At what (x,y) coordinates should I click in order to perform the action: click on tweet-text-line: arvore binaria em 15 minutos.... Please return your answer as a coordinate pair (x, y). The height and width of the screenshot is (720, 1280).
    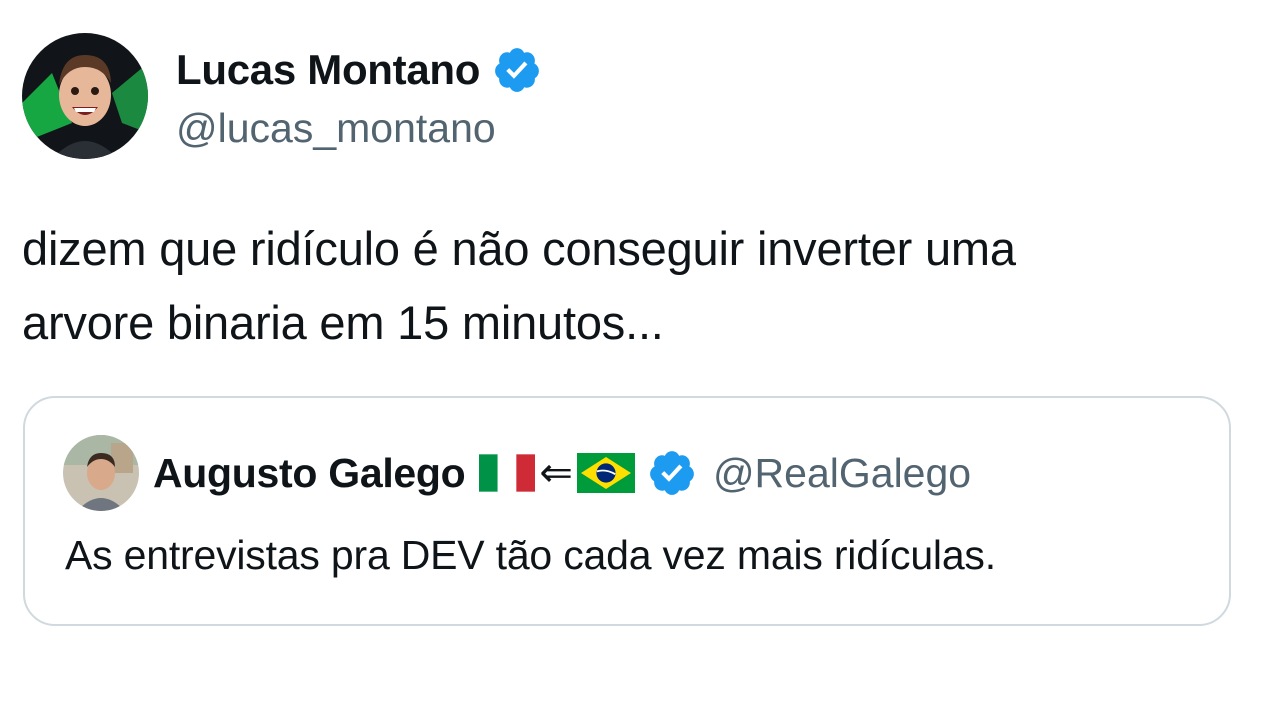
    Looking at the image, I should click on (343, 322).